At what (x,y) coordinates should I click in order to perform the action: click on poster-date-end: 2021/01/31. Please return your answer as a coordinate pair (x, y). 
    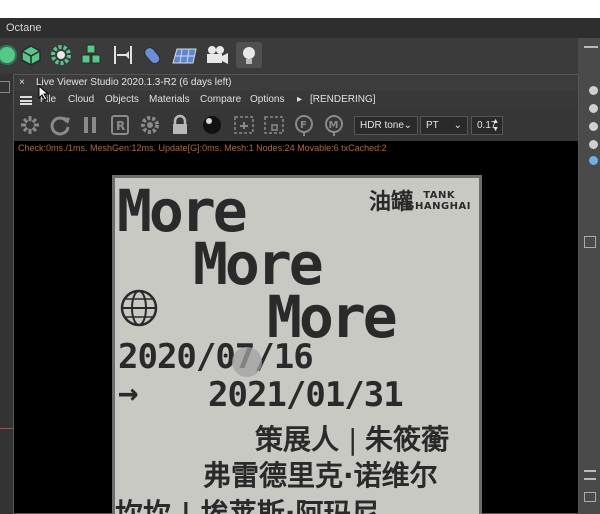
    Looking at the image, I should click on (306, 395).